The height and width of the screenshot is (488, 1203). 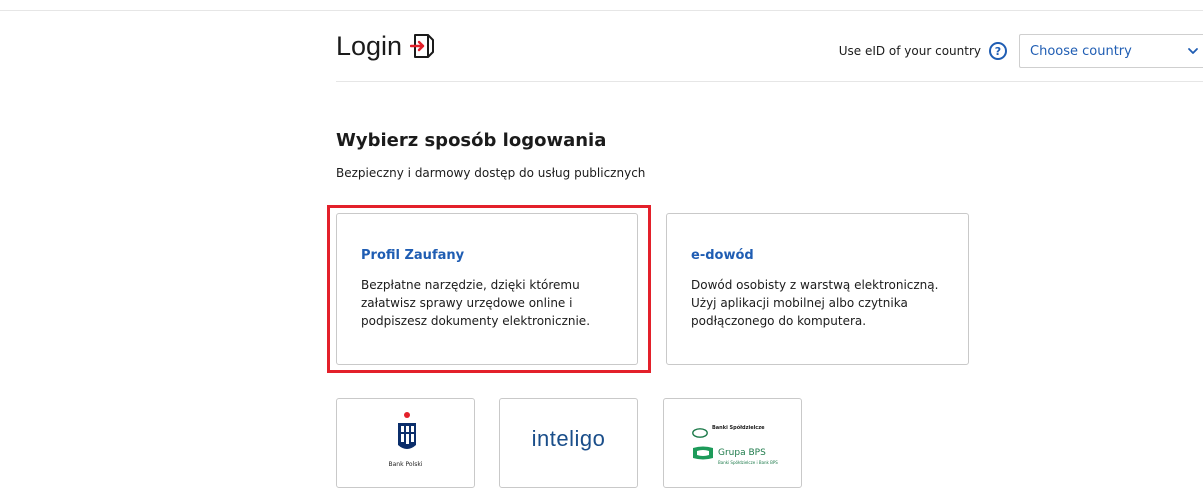 What do you see at coordinates (471, 140) in the screenshot?
I see `section-heading: Wybierz sposób logowania` at bounding box center [471, 140].